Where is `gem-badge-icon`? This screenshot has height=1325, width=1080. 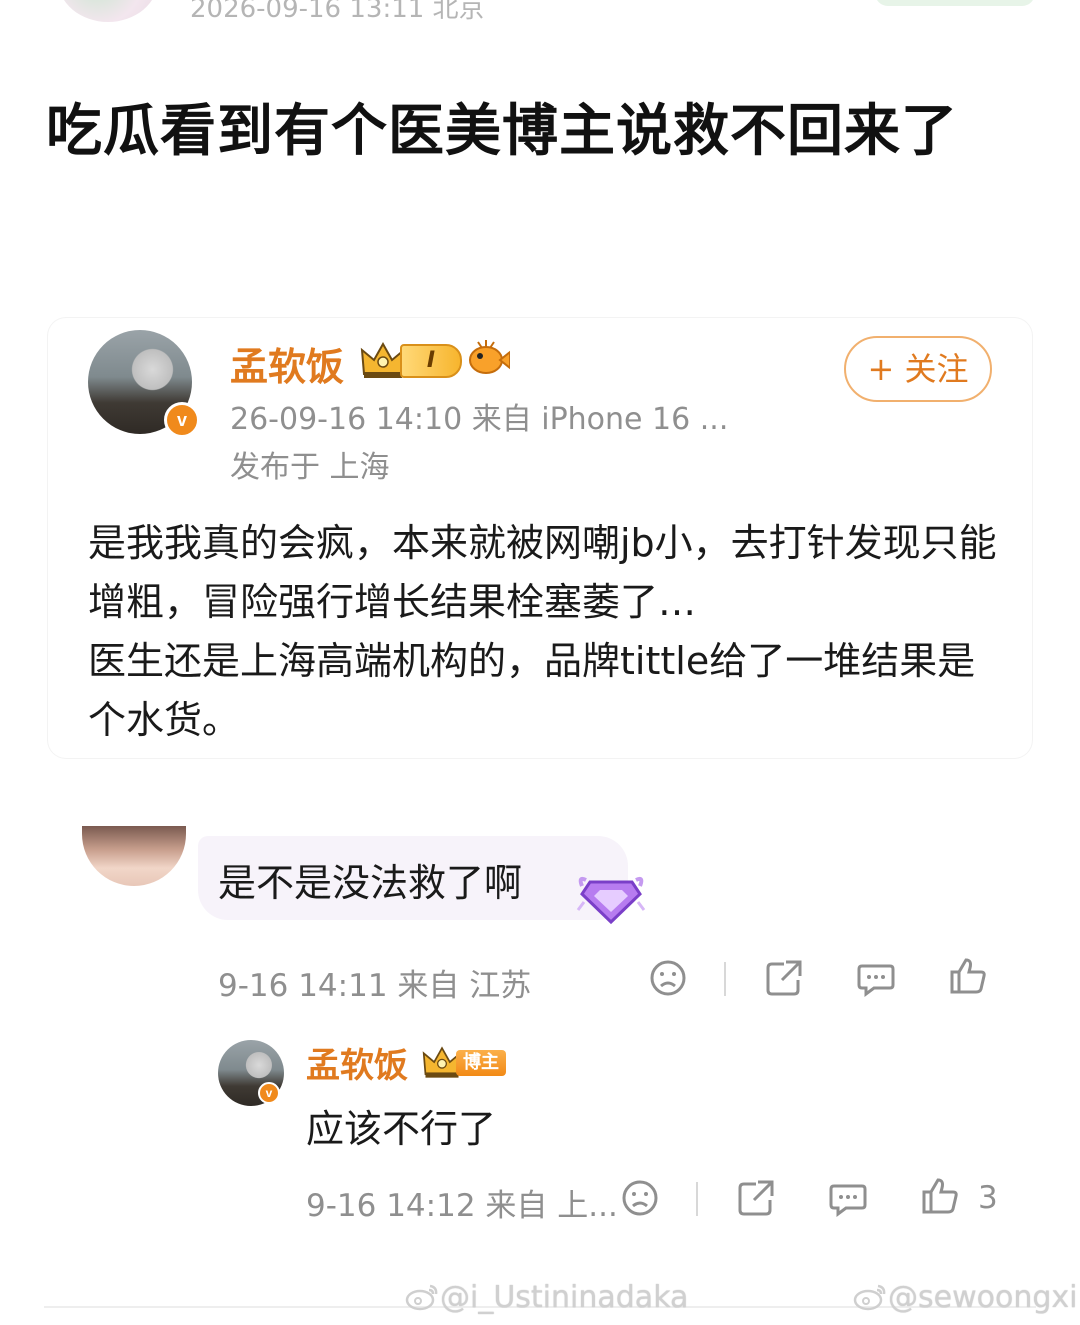
gem-badge-icon is located at coordinates (611, 900).